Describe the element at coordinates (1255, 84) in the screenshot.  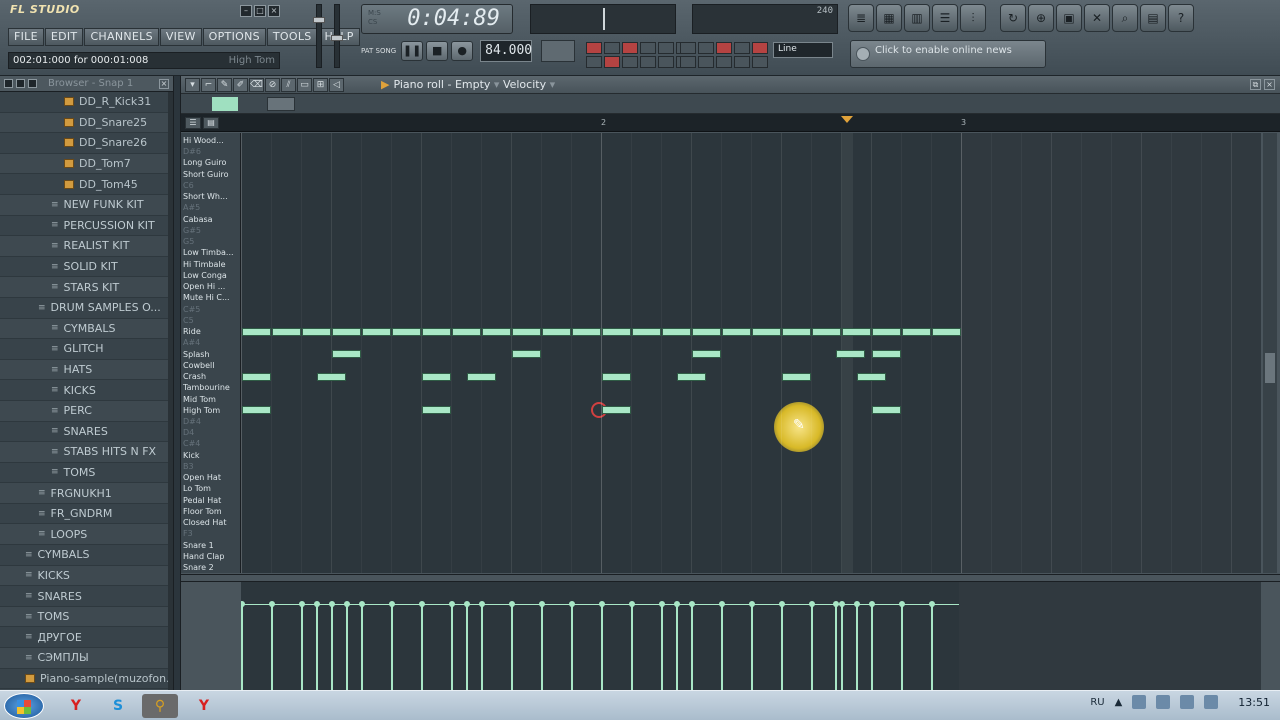
I see `detach-icon: ⧉` at that location.